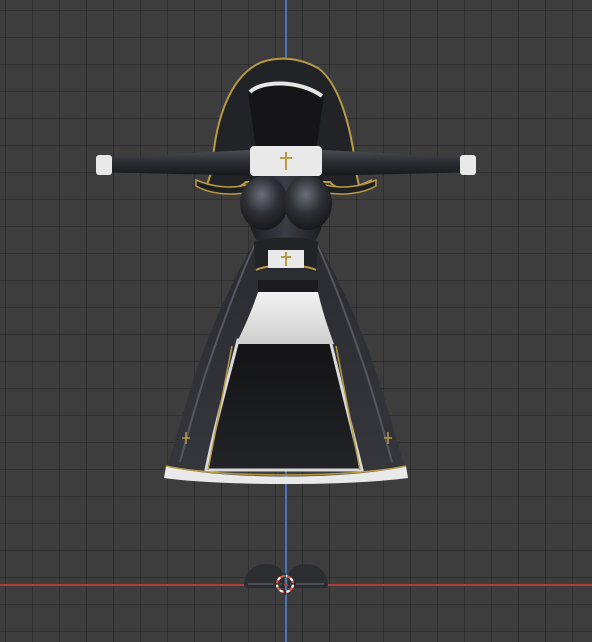 The image size is (592, 642). I want to click on collar, so click(286, 161).